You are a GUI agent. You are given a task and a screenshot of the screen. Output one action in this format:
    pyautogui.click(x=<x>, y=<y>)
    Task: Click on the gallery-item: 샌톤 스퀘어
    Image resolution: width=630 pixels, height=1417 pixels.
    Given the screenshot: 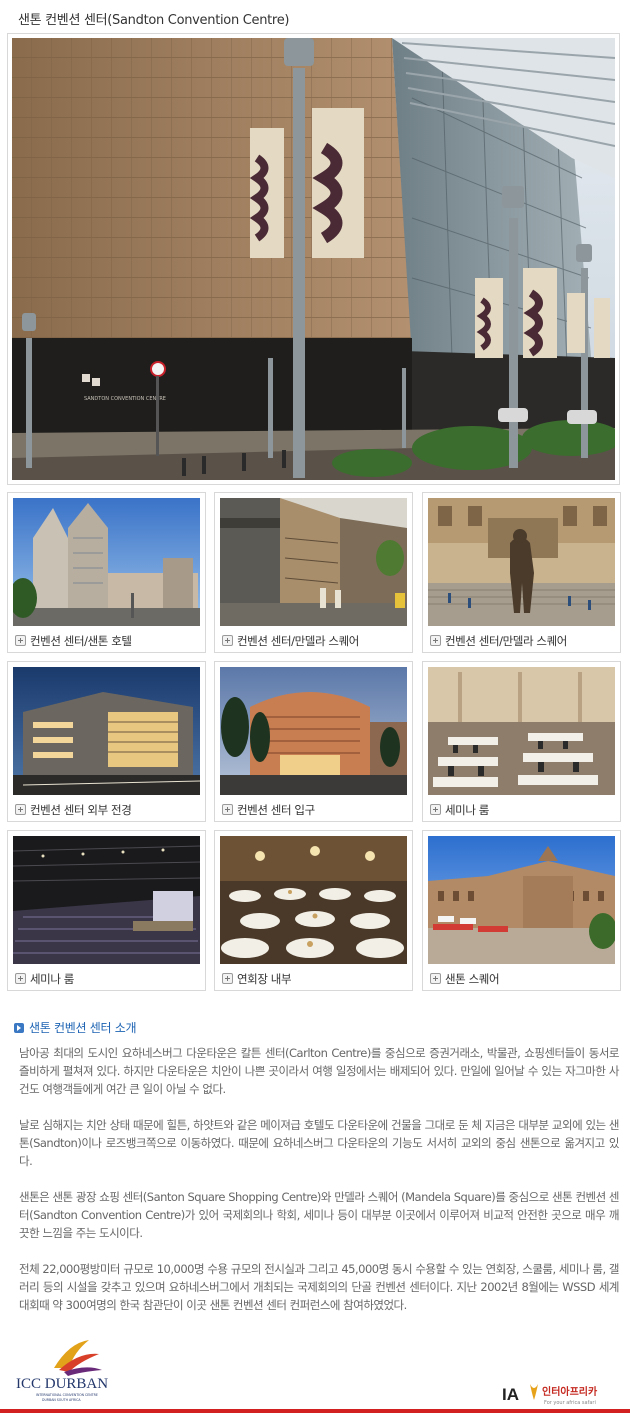 What is the action you would take?
    pyautogui.click(x=521, y=910)
    